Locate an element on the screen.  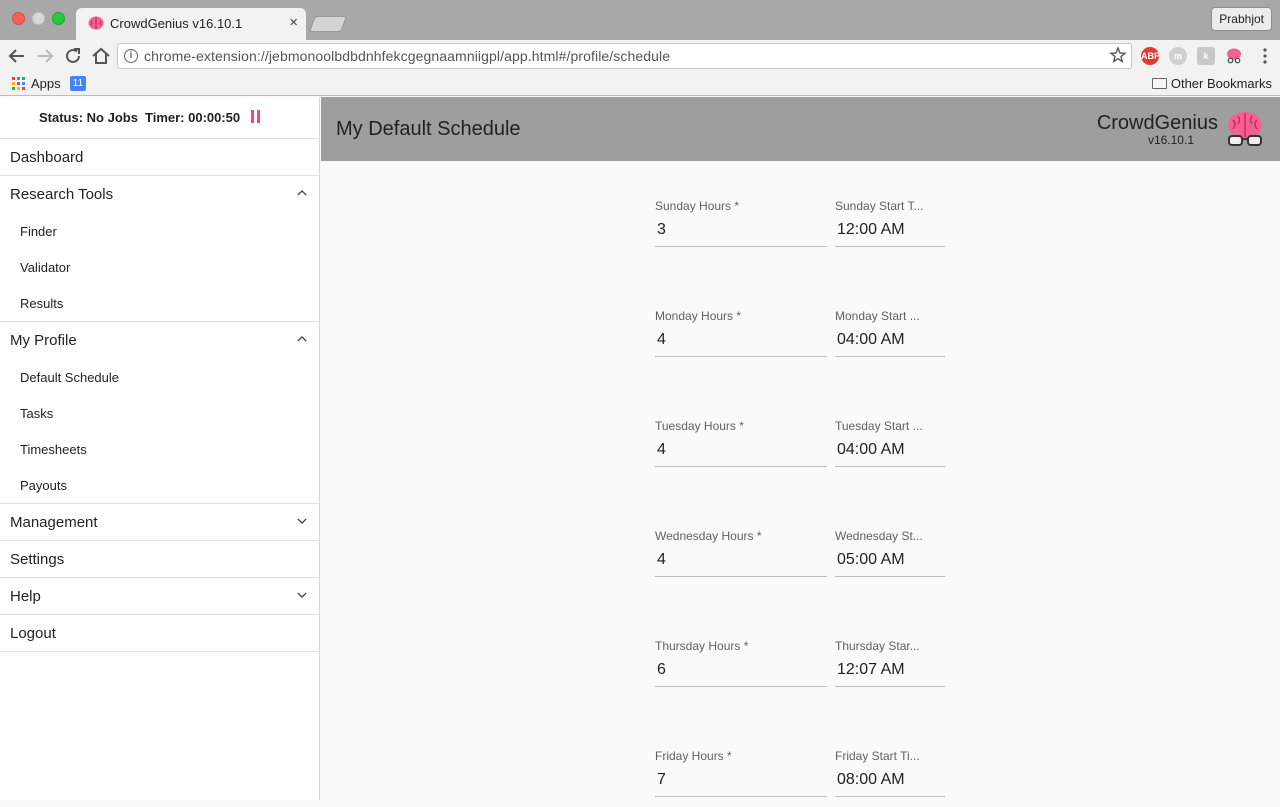
tuesday-hours-field: Tuesday Hours * 4 is located at coordinates (741, 442).